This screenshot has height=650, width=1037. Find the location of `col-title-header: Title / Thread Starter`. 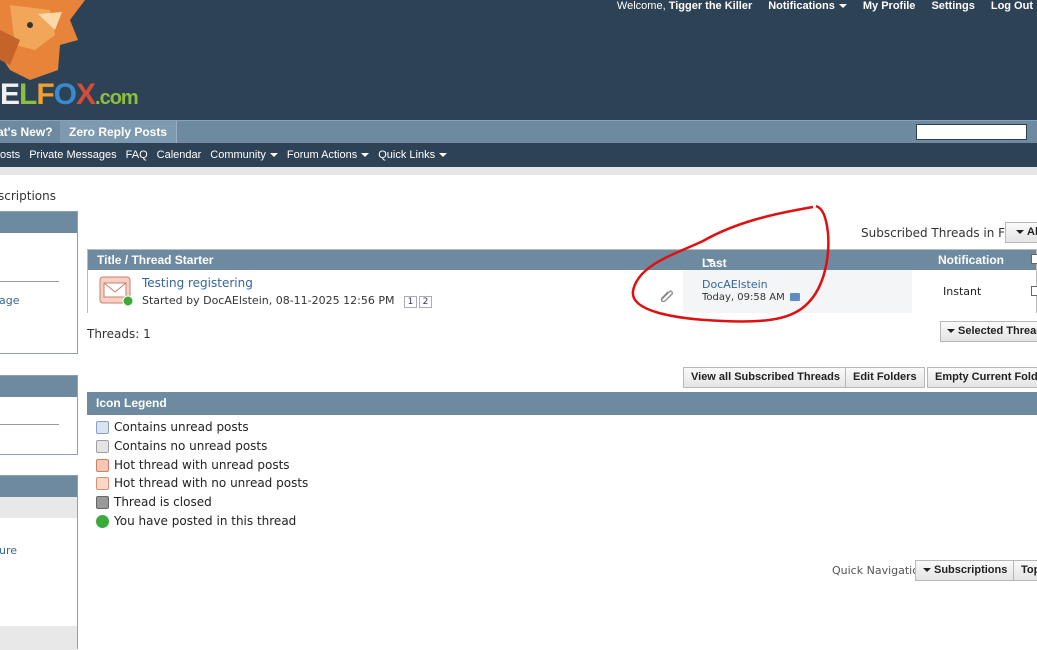

col-title-header: Title / Thread Starter is located at coordinates (155, 260).